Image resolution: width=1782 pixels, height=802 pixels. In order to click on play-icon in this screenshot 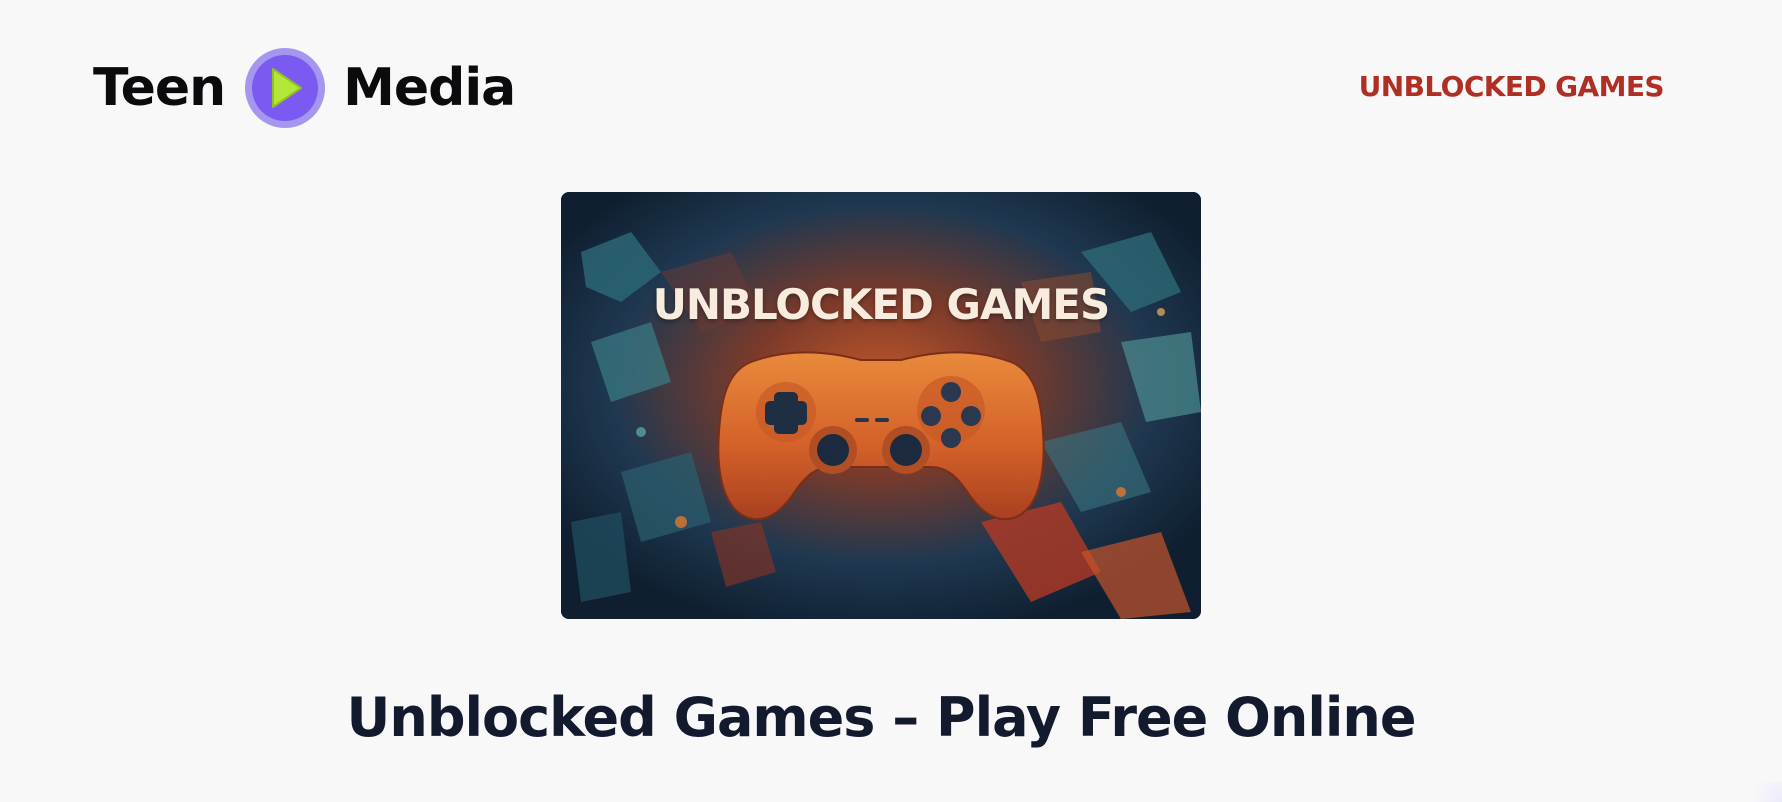, I will do `click(285, 88)`.